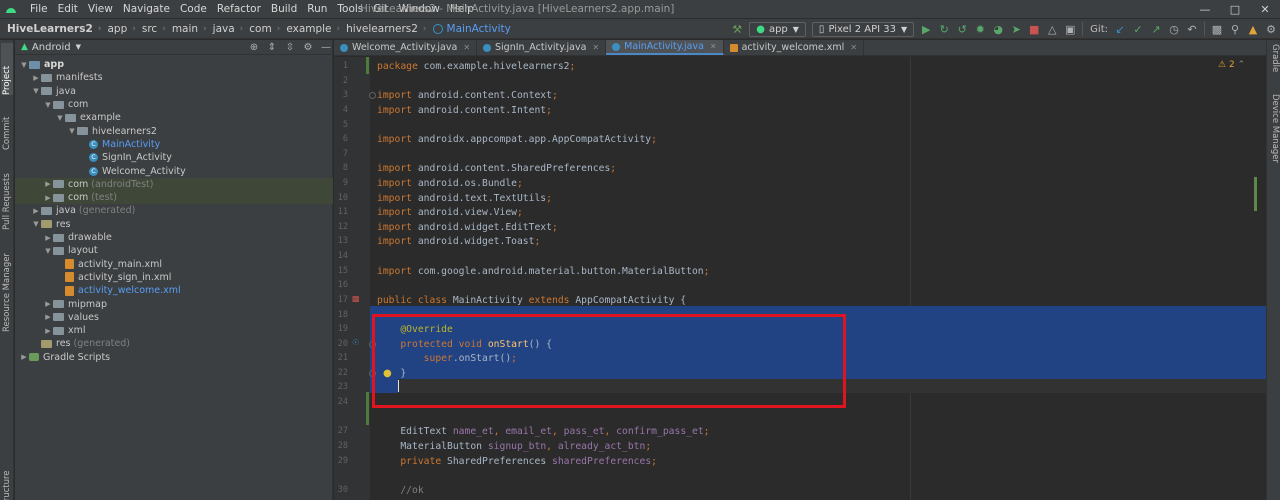 The image size is (1280, 500). Describe the element at coordinates (50, 29) in the screenshot. I see `breadcrumb-item: HiveLearners2 ›` at that location.